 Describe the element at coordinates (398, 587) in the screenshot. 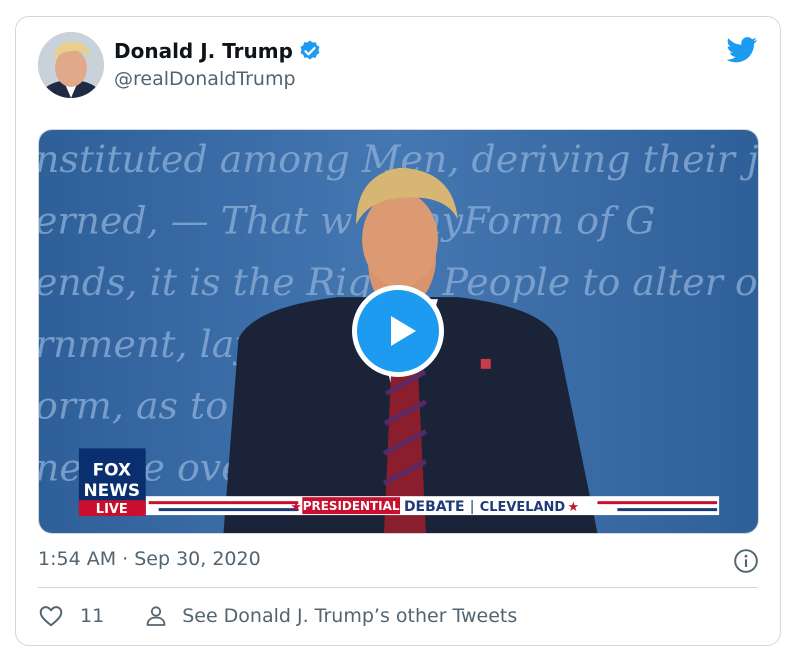

I see `divider` at that location.